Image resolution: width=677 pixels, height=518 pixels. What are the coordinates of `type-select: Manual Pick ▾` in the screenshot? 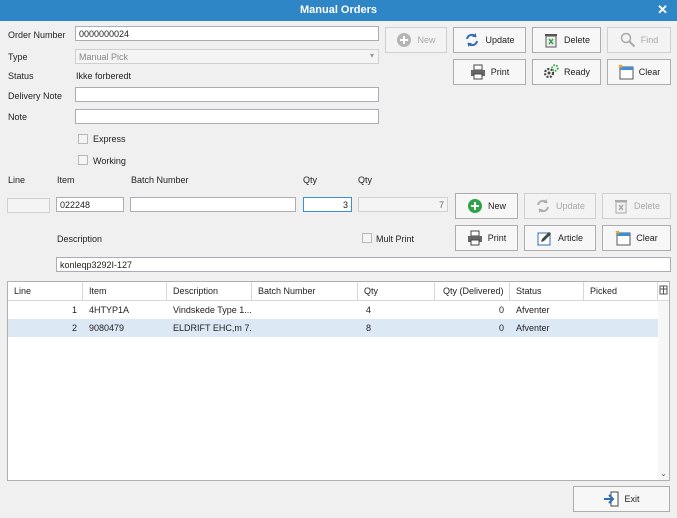 It's located at (227, 56).